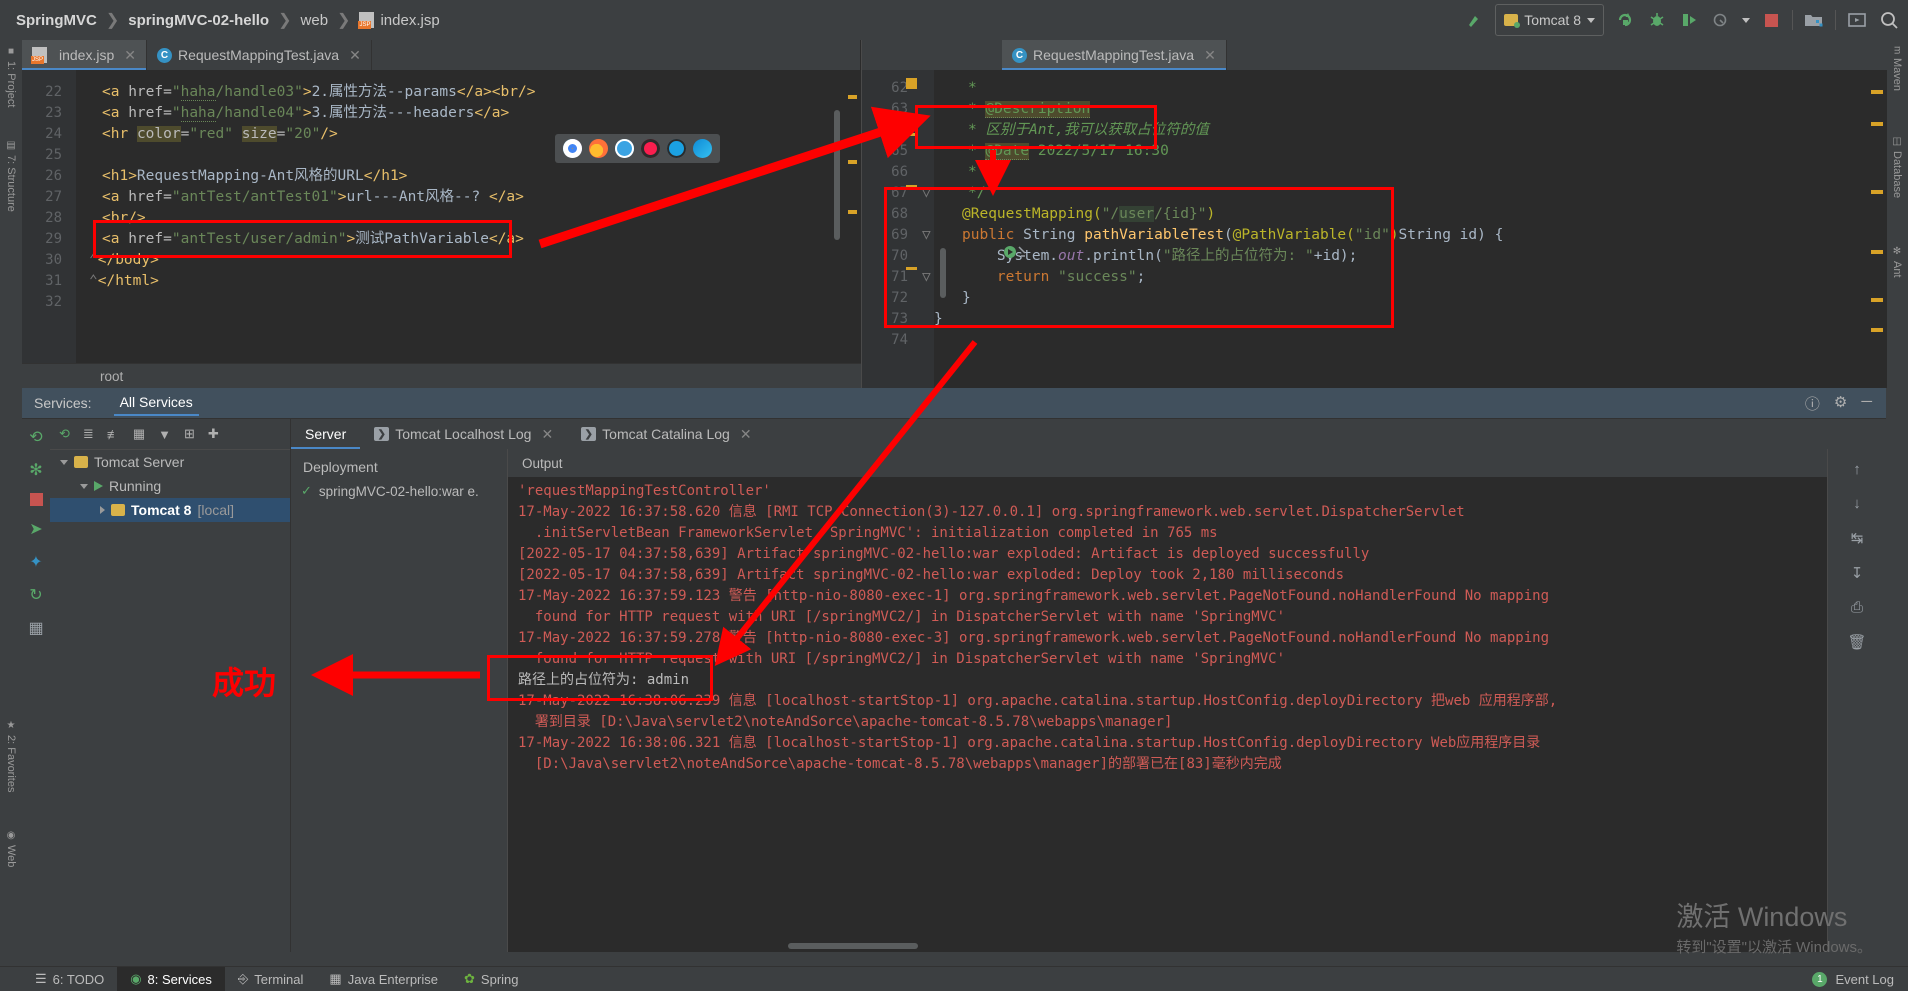  I want to click on breadcrumb-item-file: index.jsp, so click(409, 20).